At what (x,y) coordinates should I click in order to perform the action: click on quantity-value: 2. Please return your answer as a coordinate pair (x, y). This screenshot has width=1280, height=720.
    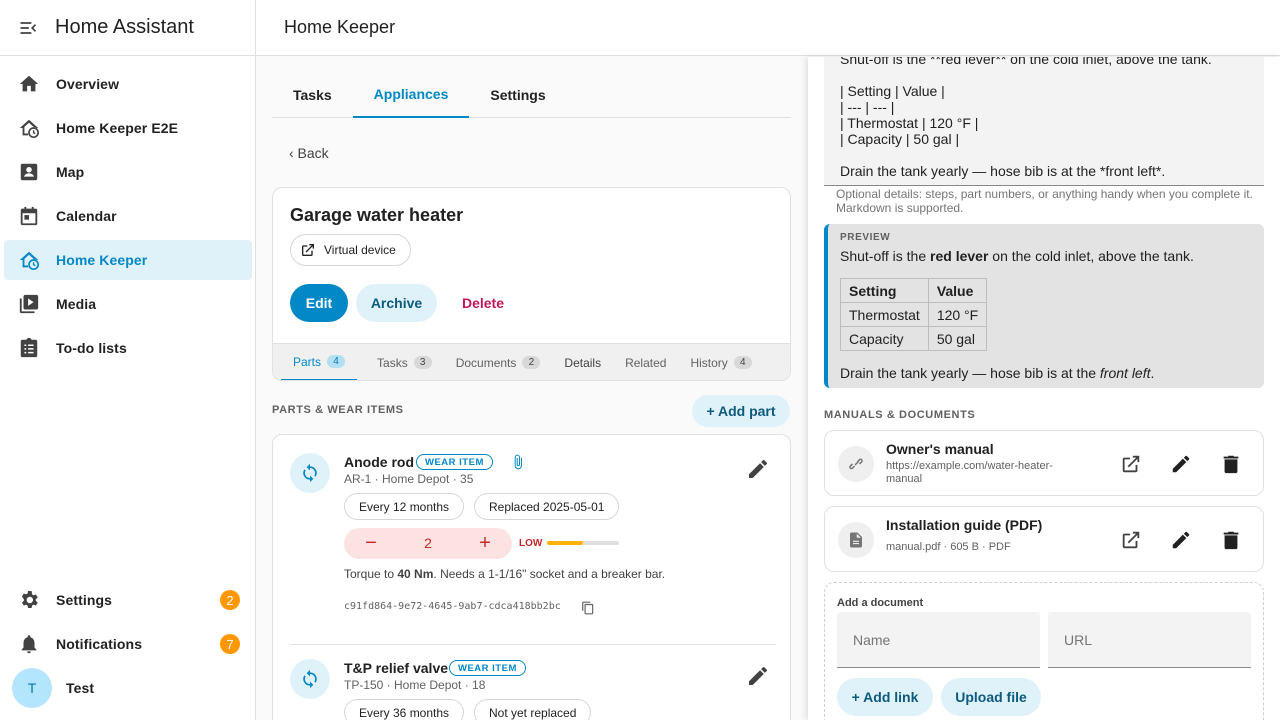
    Looking at the image, I should click on (428, 543).